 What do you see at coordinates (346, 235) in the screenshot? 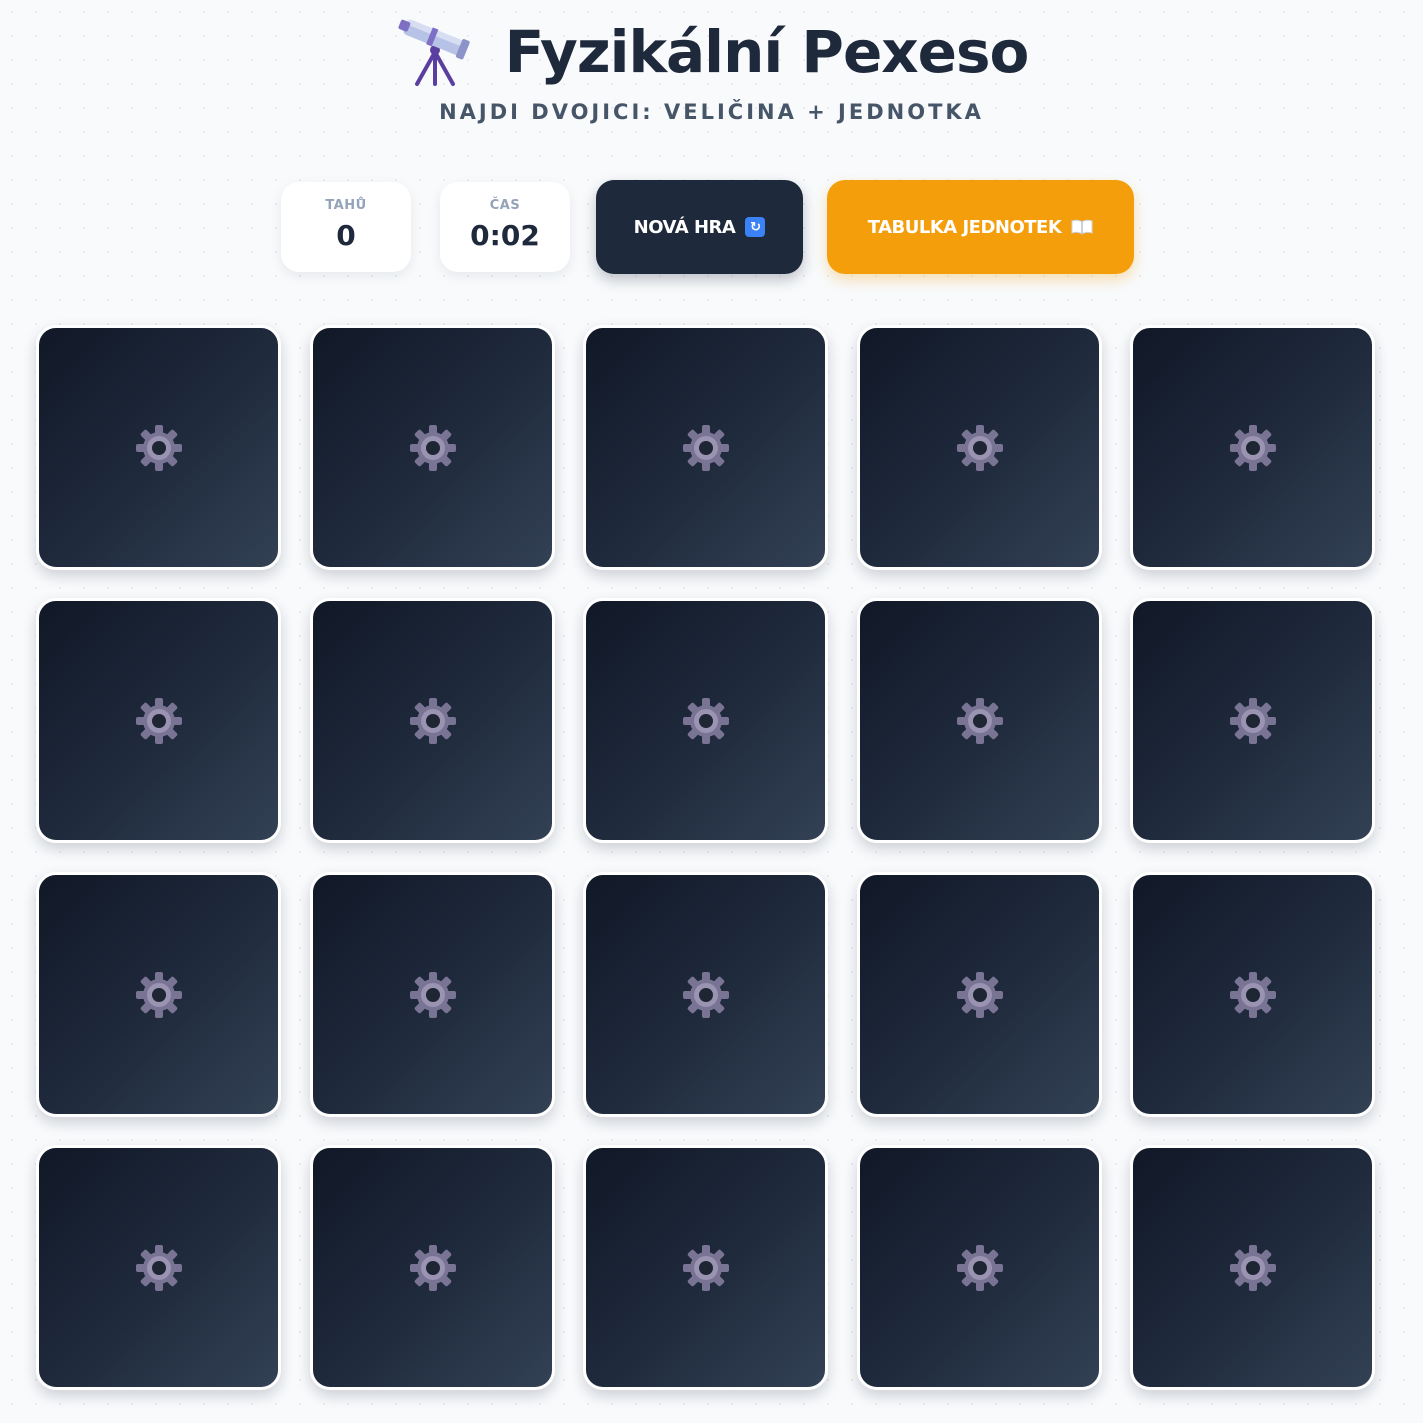
I see `moves-value: 0` at bounding box center [346, 235].